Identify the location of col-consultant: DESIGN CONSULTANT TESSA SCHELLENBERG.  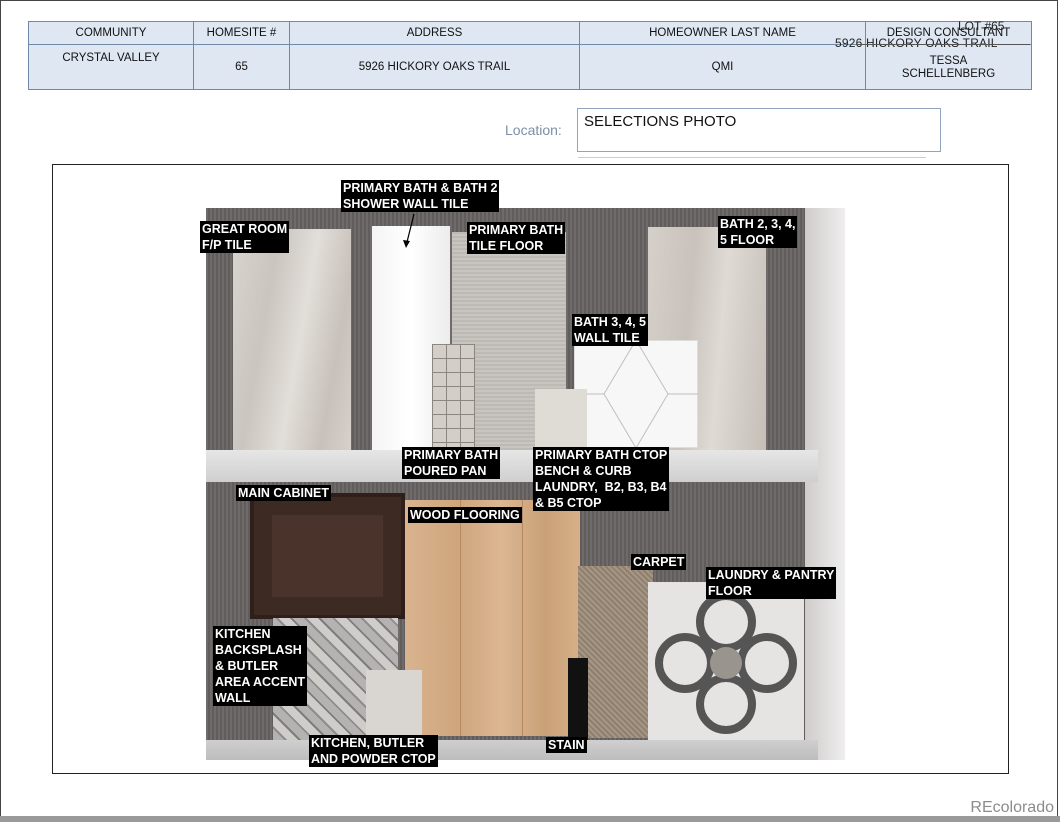
(948, 55).